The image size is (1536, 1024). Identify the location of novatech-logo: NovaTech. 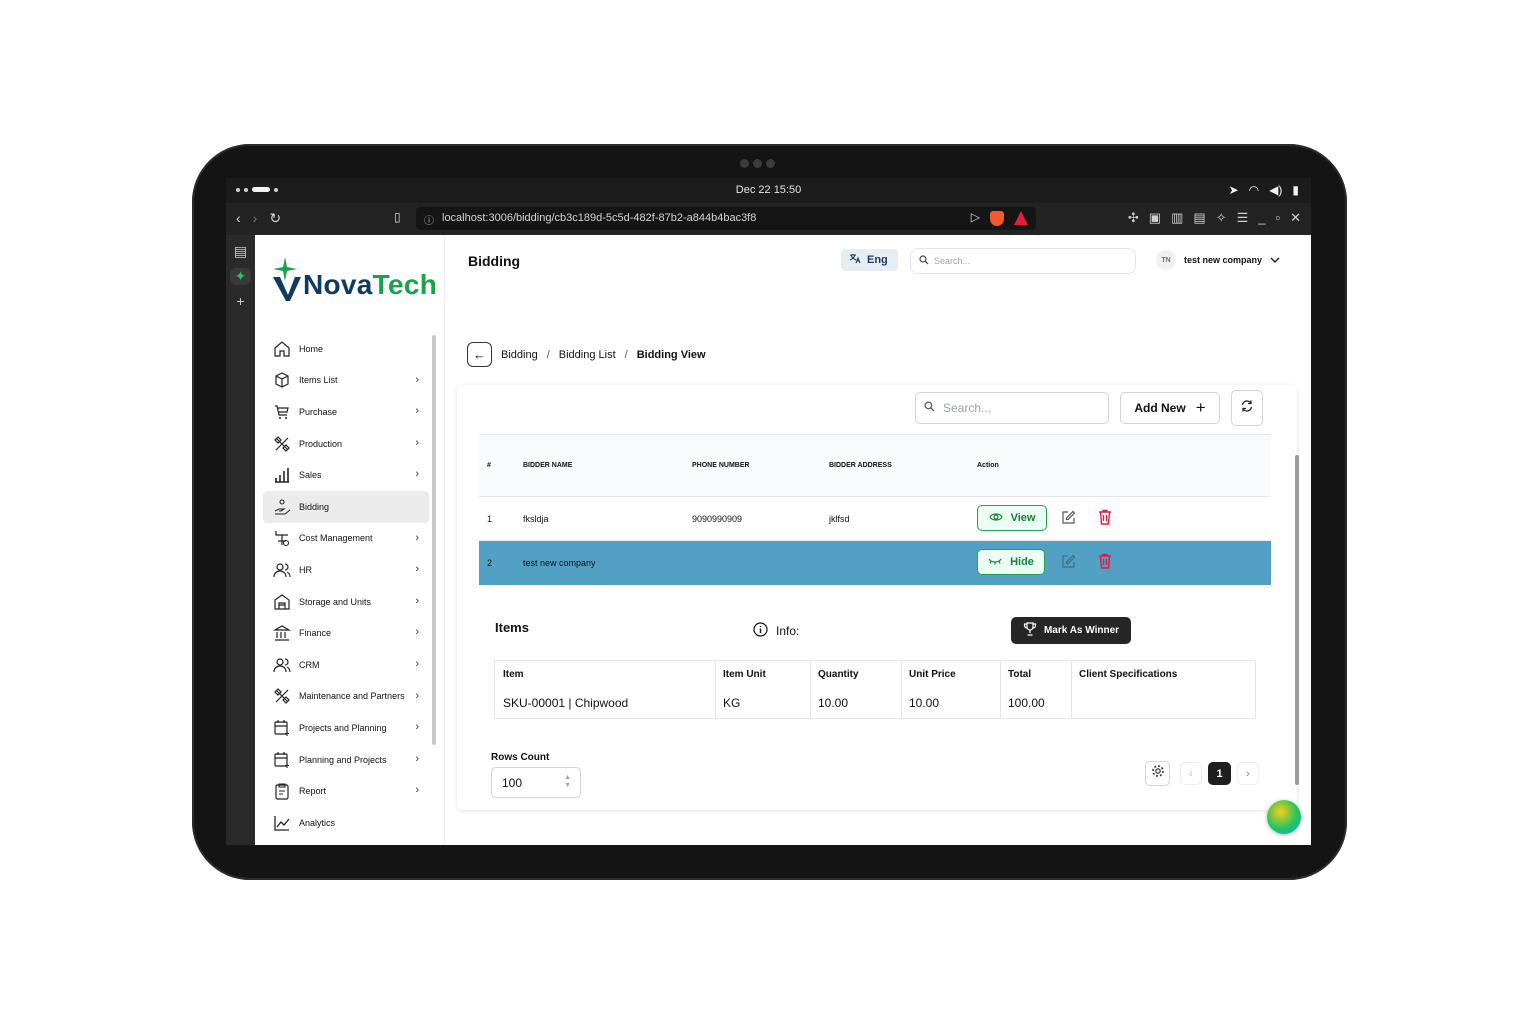
(354, 278).